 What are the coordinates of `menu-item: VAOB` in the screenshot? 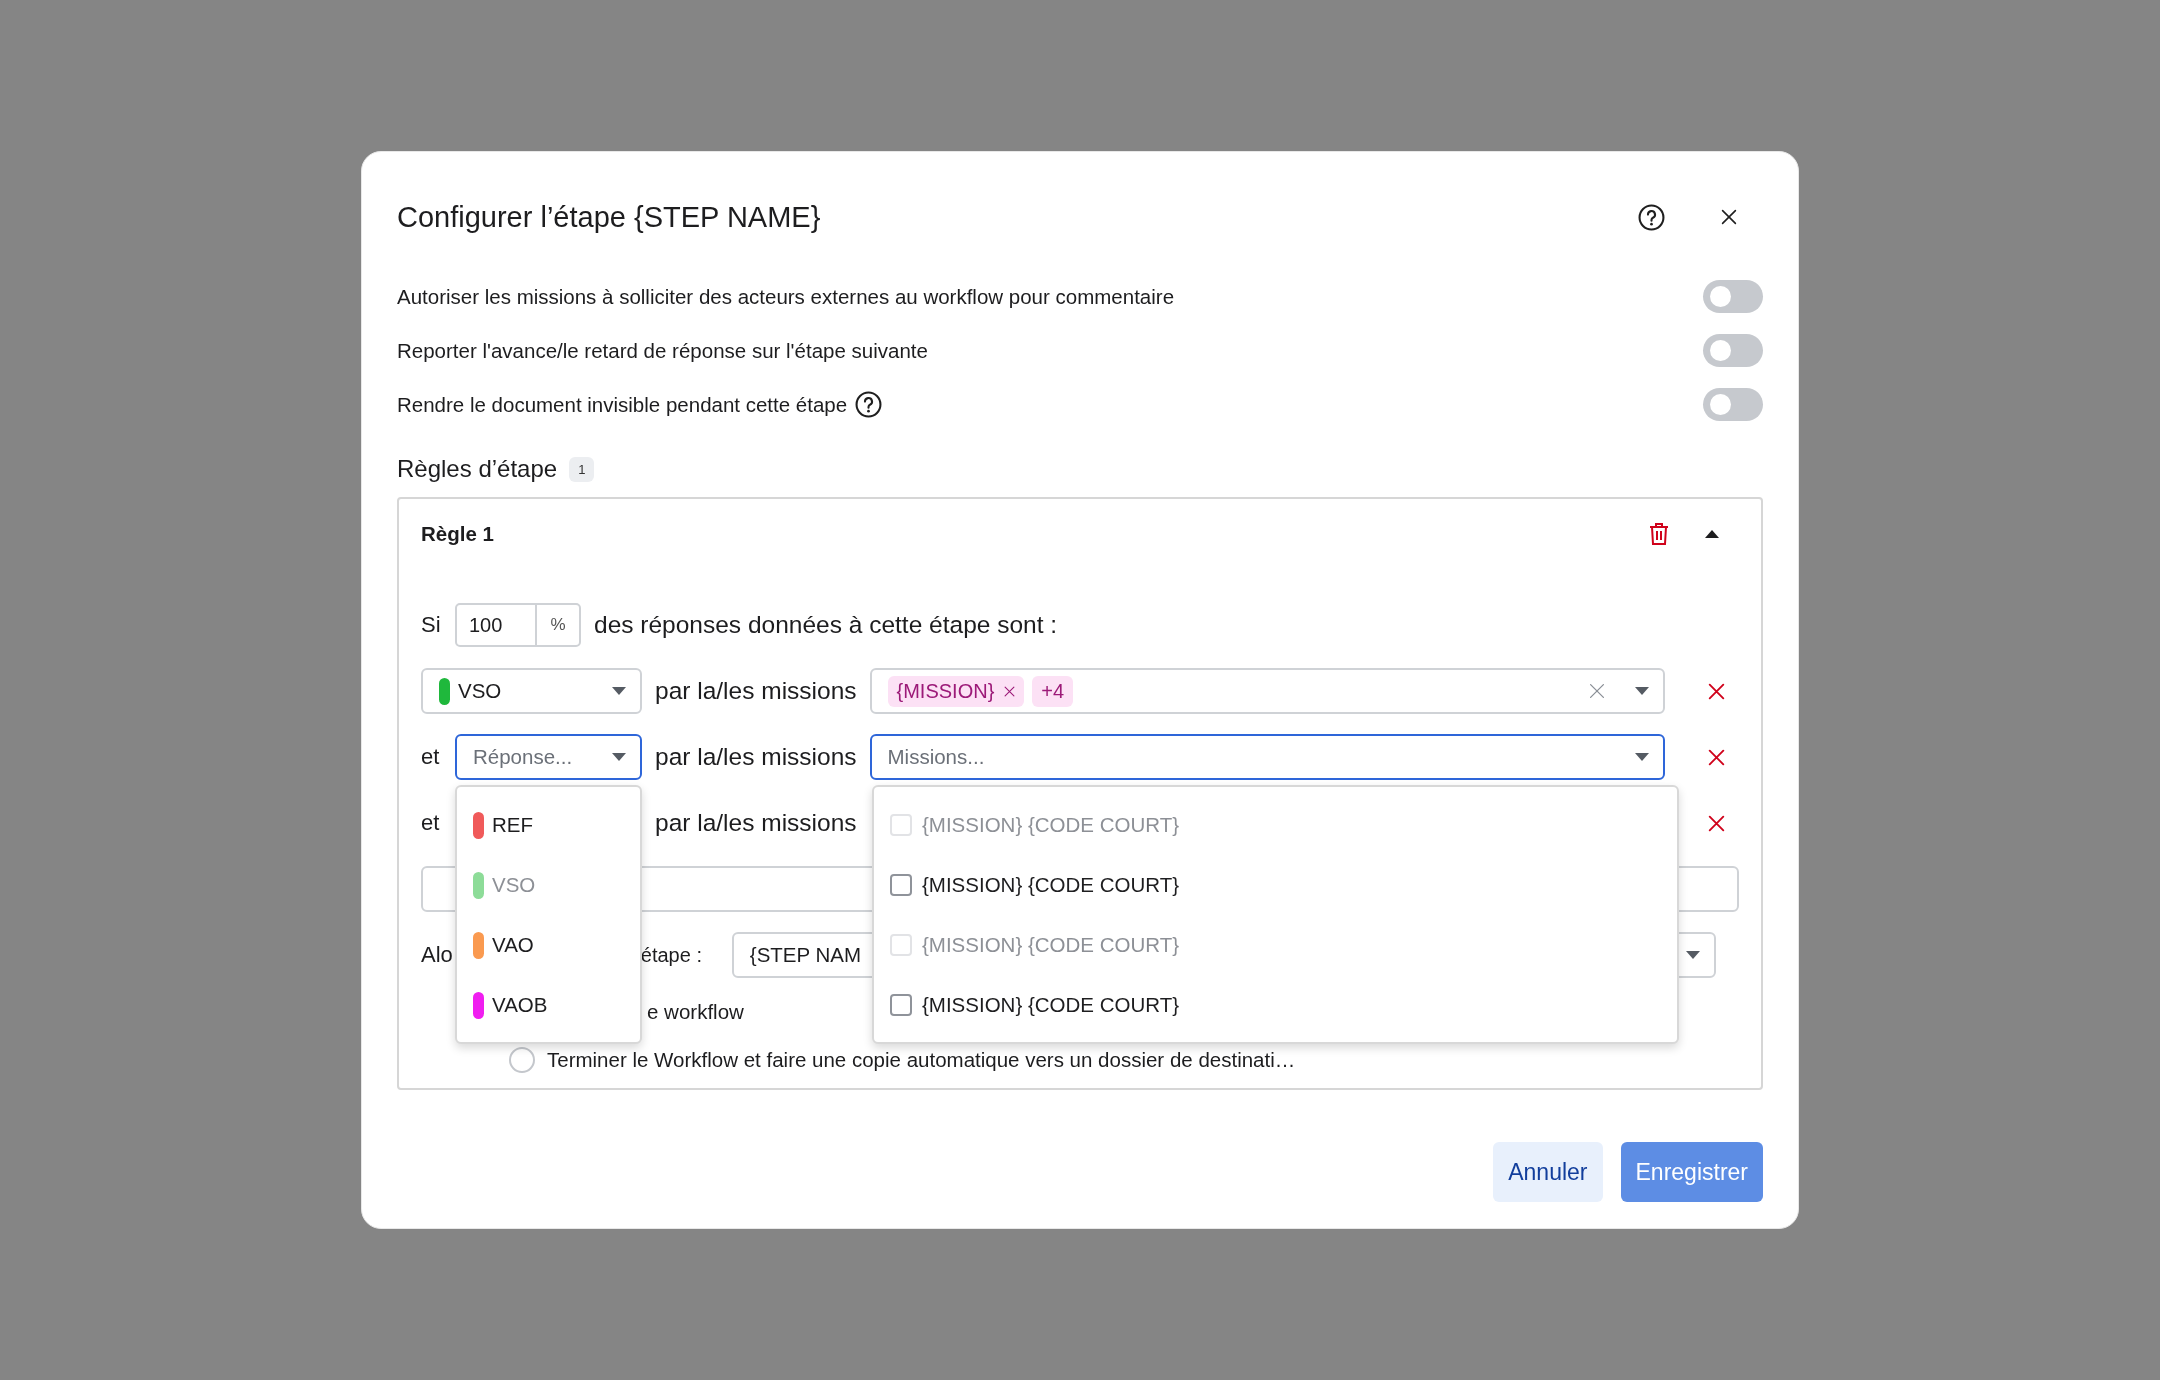 It's located at (548, 1005).